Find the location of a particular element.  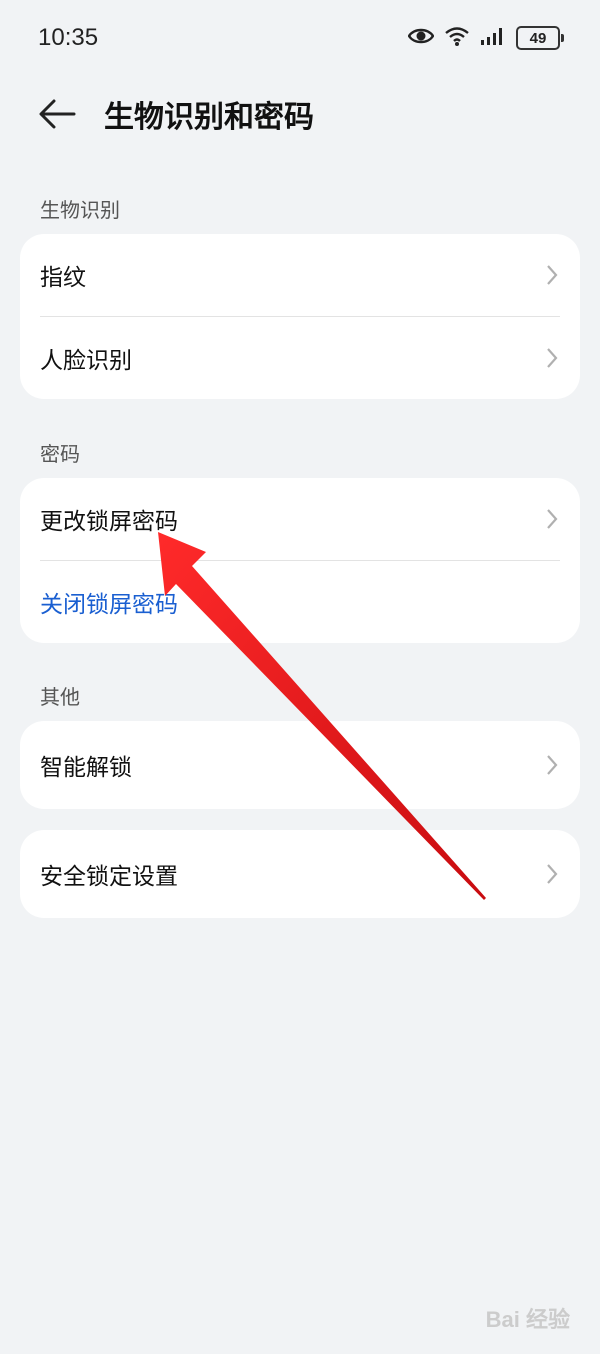

status-time: 10:35 is located at coordinates (68, 37).